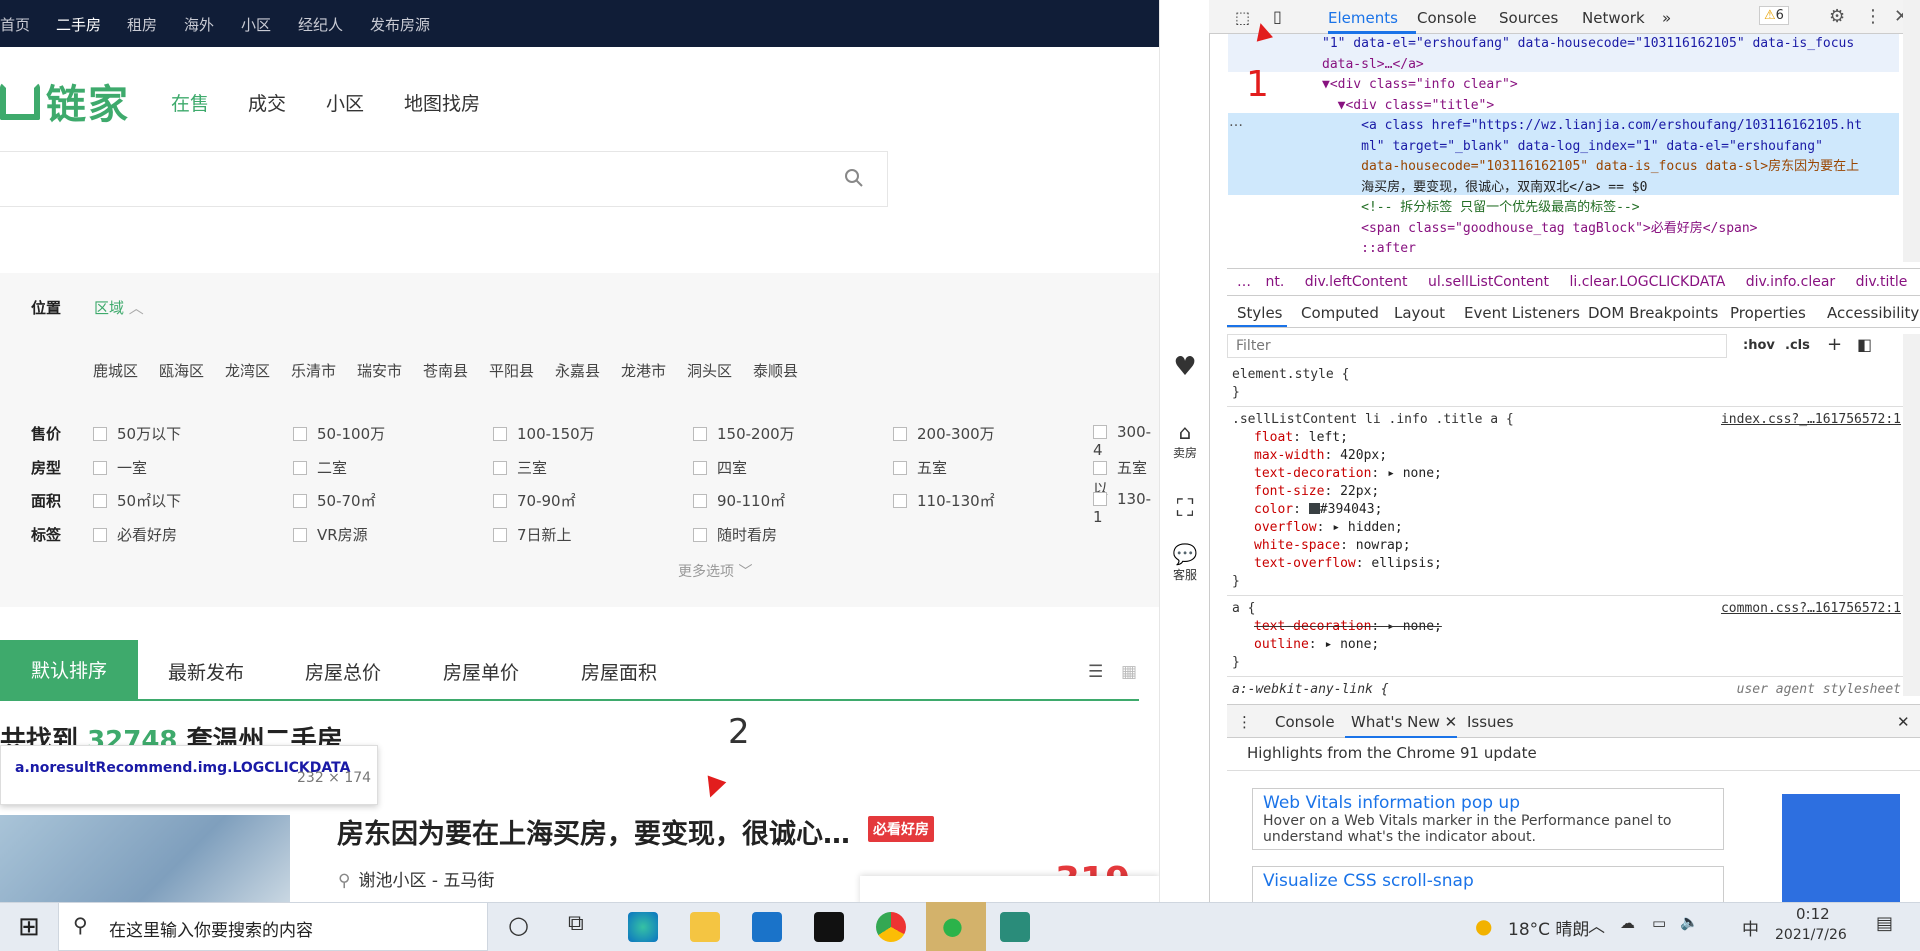 Image resolution: width=1920 pixels, height=951 pixels. What do you see at coordinates (720, 467) in the screenshot?
I see `room-option: 四室` at bounding box center [720, 467].